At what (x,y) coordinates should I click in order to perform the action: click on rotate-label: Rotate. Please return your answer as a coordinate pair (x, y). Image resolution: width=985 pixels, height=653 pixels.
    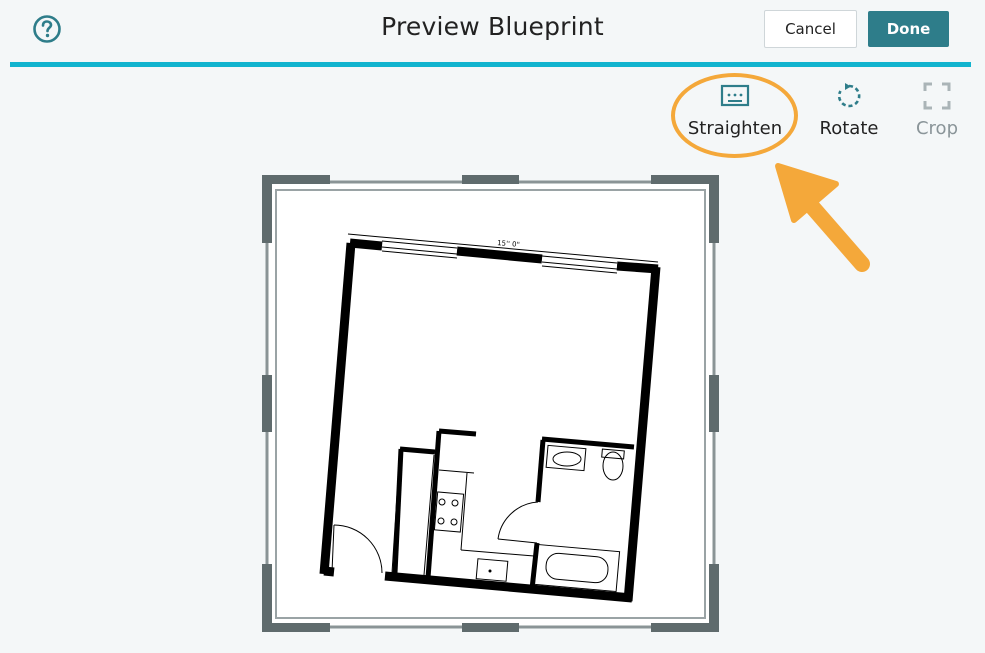
    Looking at the image, I should click on (849, 128).